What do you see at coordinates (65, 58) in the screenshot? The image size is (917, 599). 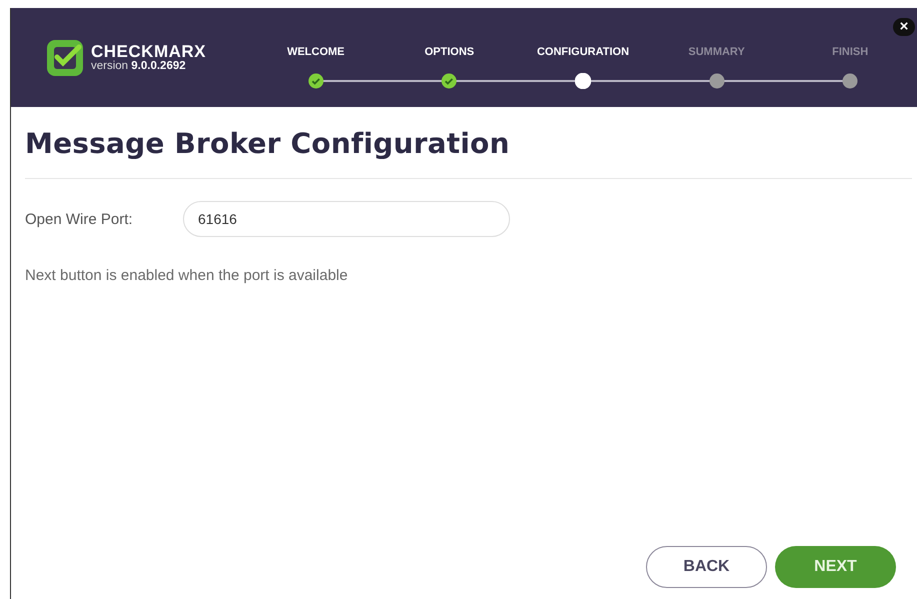 I see `logo-icon` at bounding box center [65, 58].